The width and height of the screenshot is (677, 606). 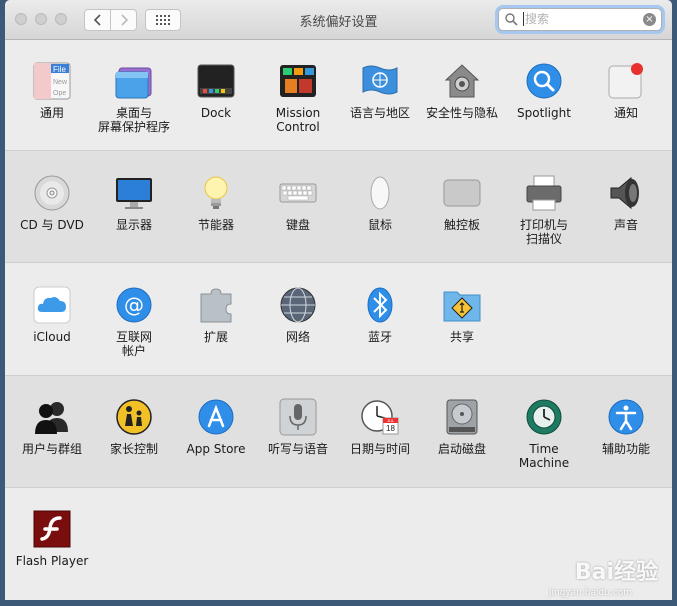 I want to click on pref-general: File New Ope 通用, so click(x=52, y=91).